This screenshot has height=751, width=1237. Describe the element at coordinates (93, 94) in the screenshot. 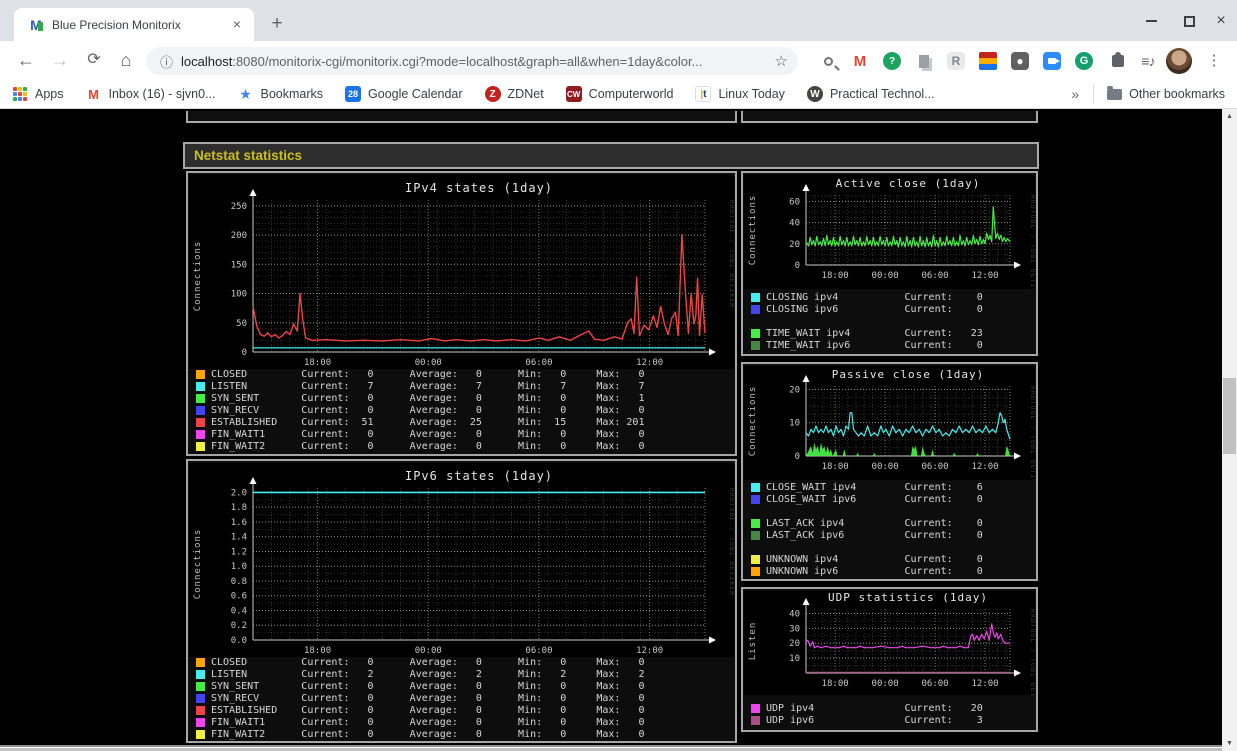

I see `gmail-icon: M` at that location.